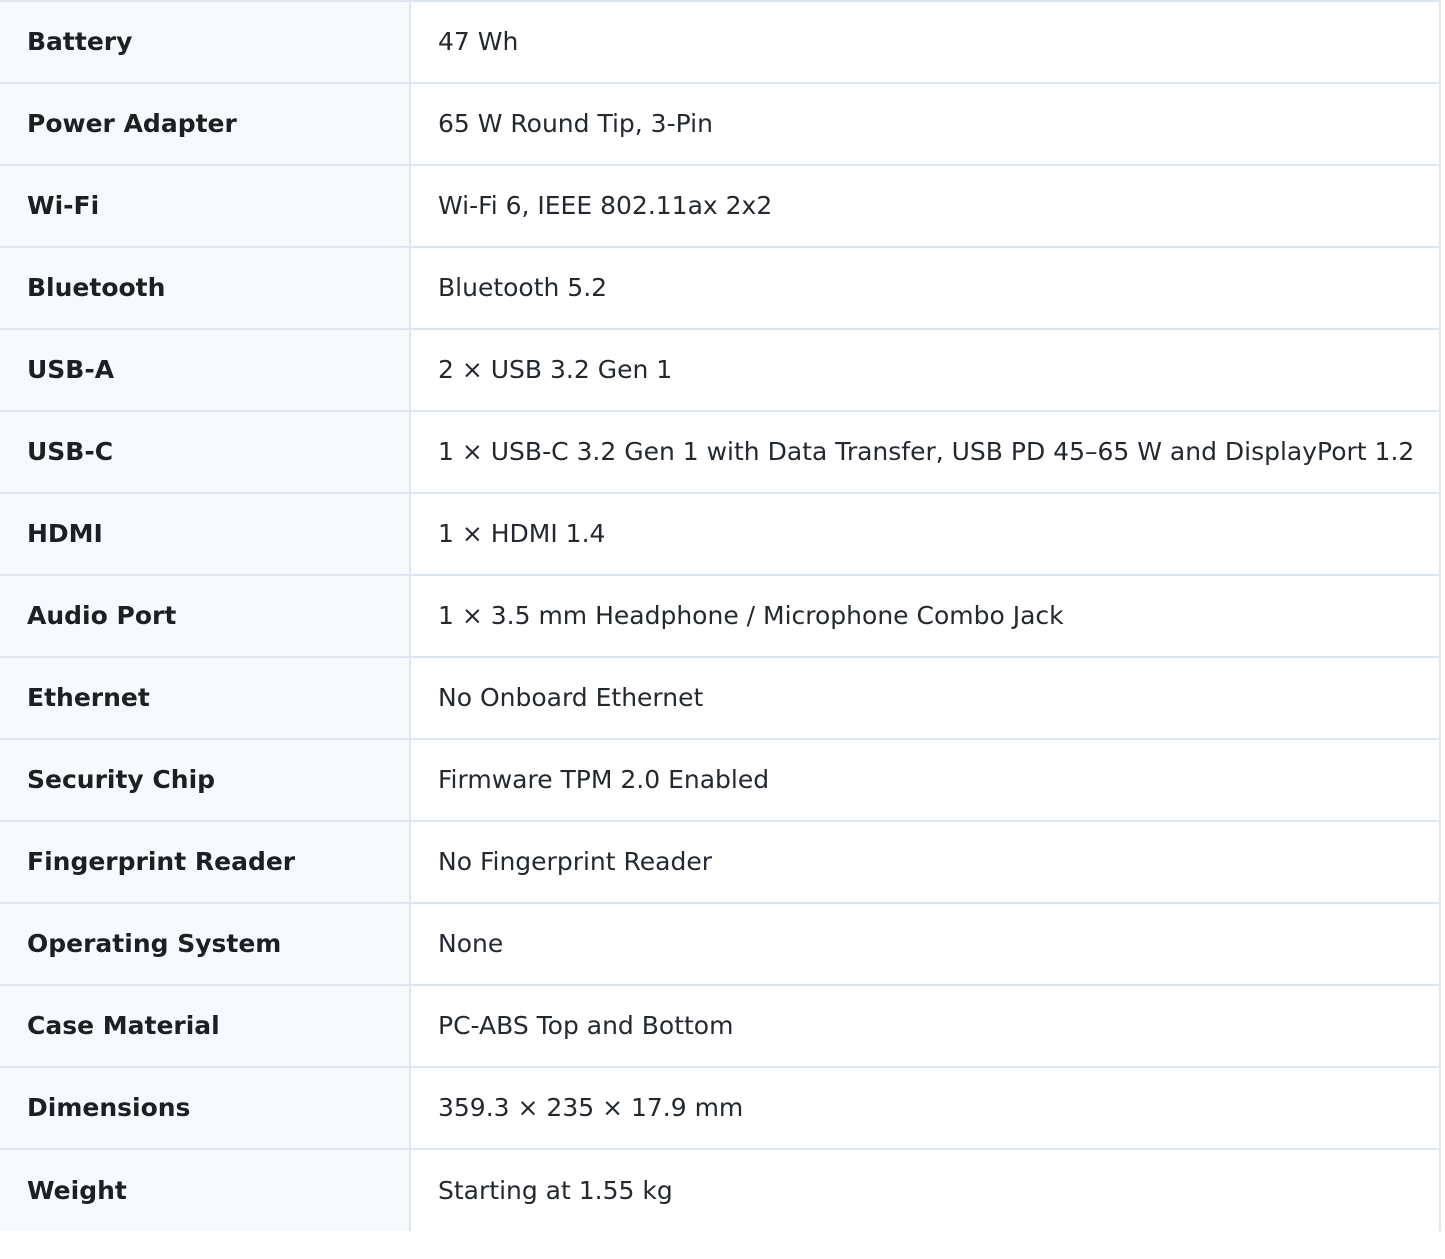  What do you see at coordinates (925, 861) in the screenshot?
I see `spec-value: No Fingerprint Reader` at bounding box center [925, 861].